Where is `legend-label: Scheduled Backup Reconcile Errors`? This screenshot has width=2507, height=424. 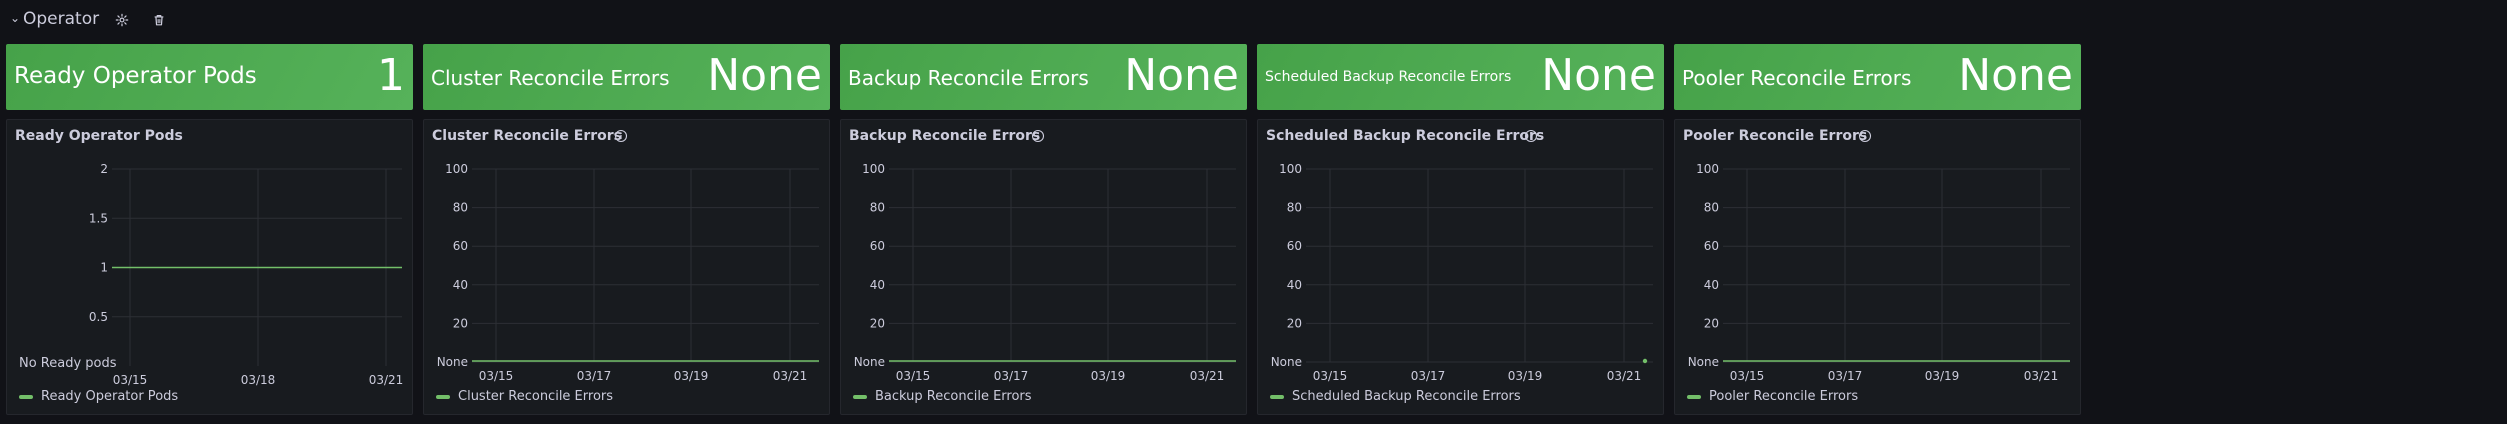
legend-label: Scheduled Backup Reconcile Errors is located at coordinates (1406, 396).